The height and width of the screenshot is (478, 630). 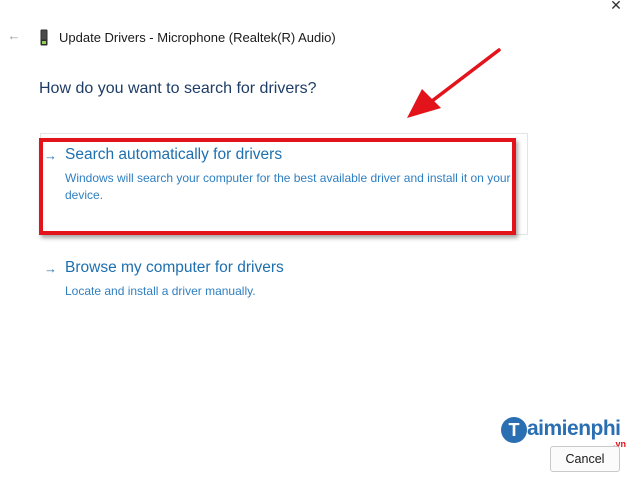 I want to click on back-arrow-icon: ←, so click(x=14, y=36).